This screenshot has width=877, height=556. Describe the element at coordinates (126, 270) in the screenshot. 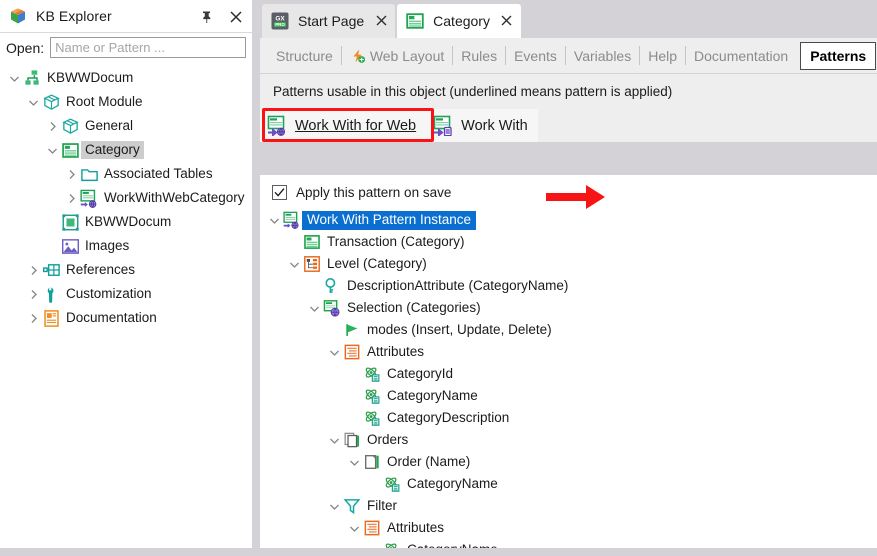

I see `sidebar-item-references: References` at that location.